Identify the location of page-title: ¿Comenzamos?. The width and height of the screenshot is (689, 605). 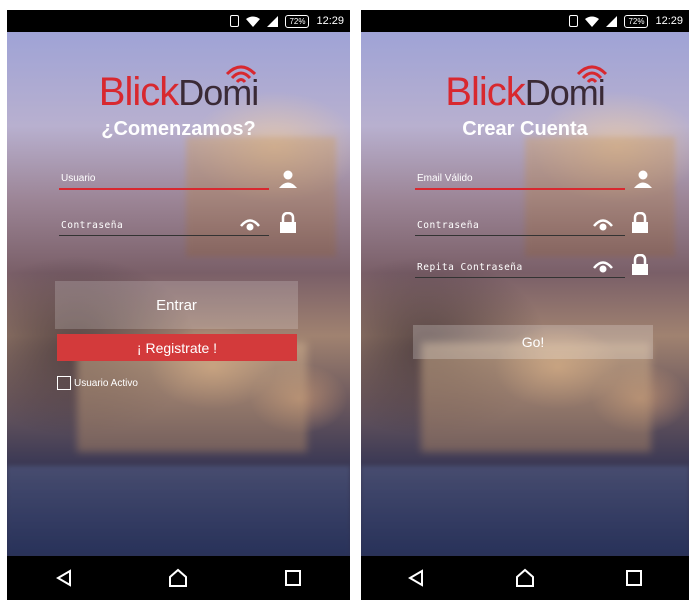
(178, 129).